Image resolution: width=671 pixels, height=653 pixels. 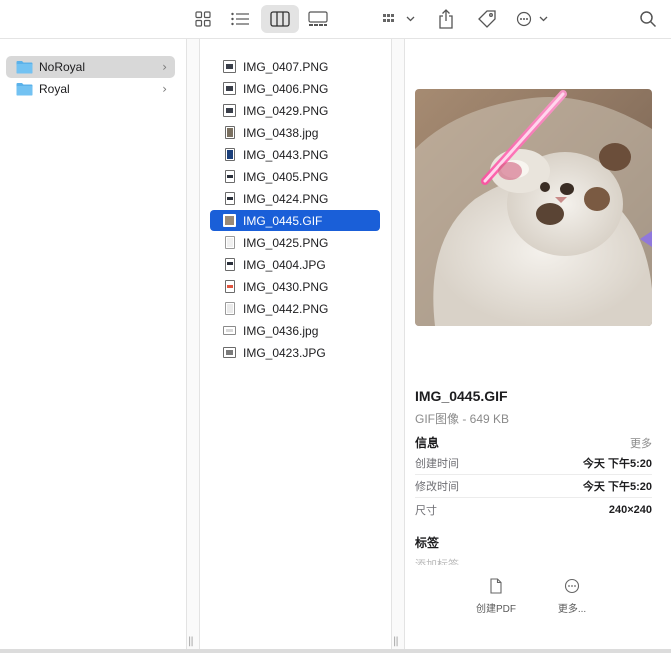 I want to click on info-heading: 信息, so click(x=427, y=443).